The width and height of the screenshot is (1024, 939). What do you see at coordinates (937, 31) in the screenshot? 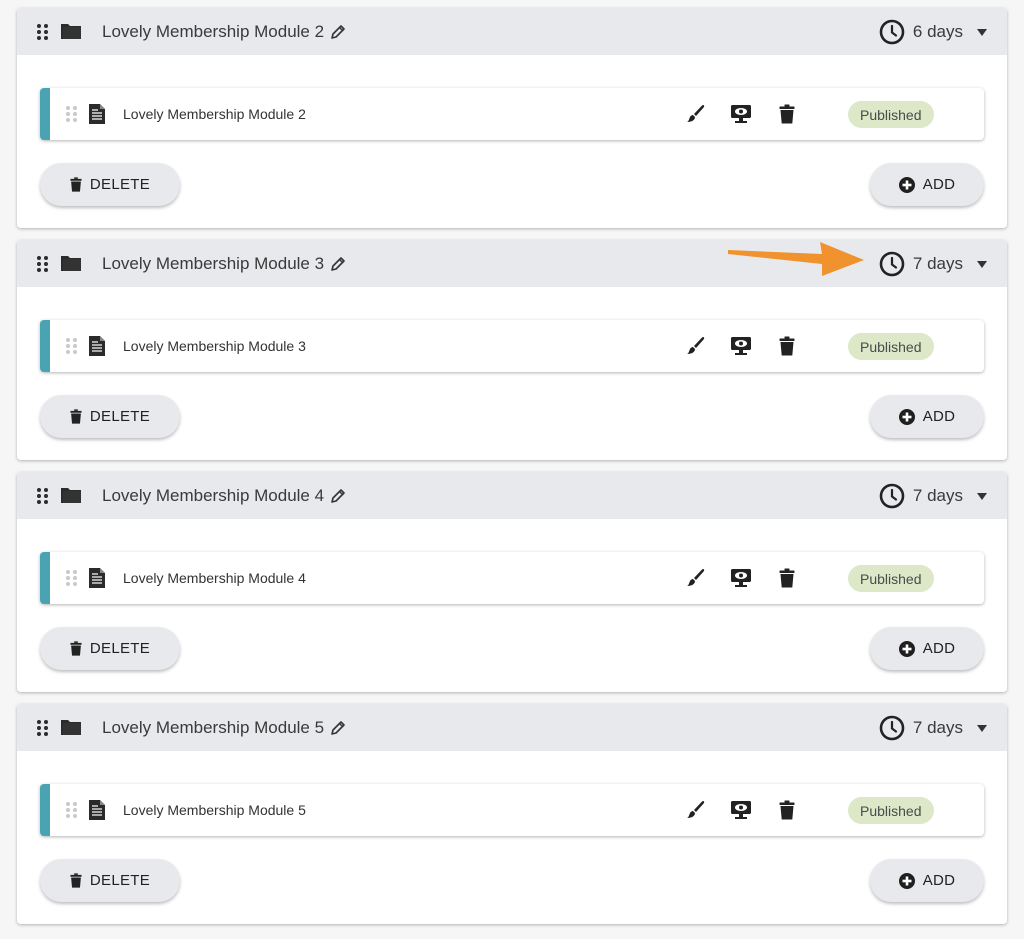
I see `duration-text: 6 days` at bounding box center [937, 31].